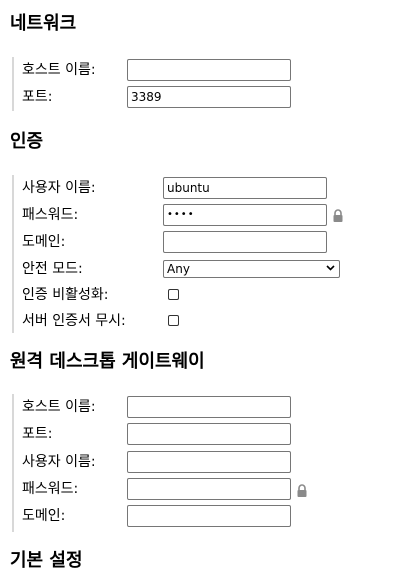 This screenshot has width=406, height=573. I want to click on auth-ignore-cert-checkbox, so click(173, 320).